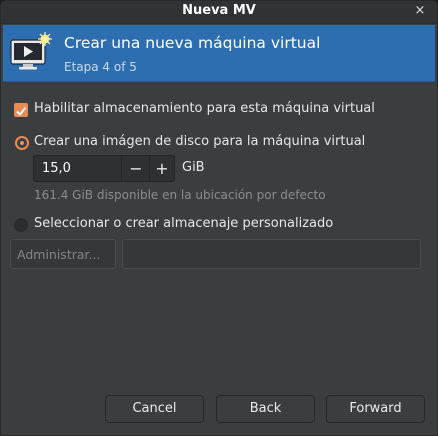 This screenshot has height=436, width=438. Describe the element at coordinates (420, 11) in the screenshot. I see `close-icon: ×` at that location.